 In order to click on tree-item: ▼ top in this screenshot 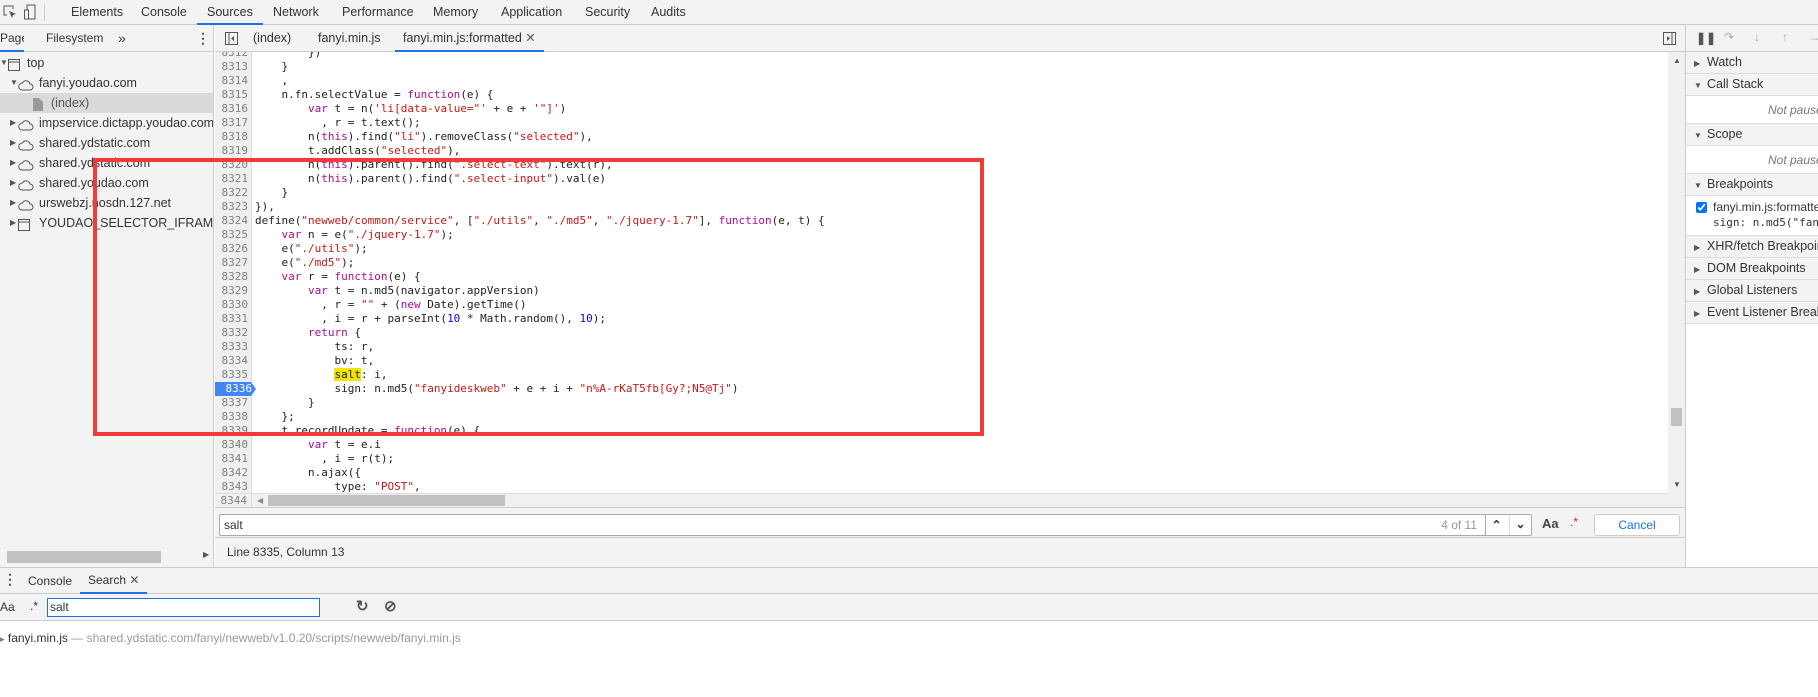, I will do `click(106, 63)`.